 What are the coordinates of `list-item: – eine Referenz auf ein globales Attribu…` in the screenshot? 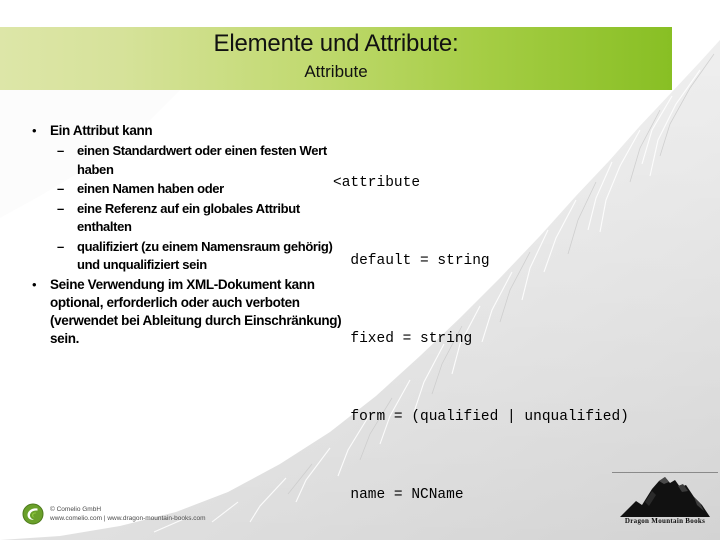 It's located at (186, 218).